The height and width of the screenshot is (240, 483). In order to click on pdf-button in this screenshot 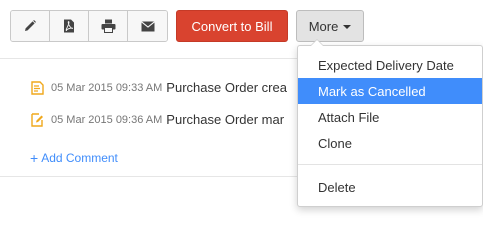, I will do `click(69, 26)`.